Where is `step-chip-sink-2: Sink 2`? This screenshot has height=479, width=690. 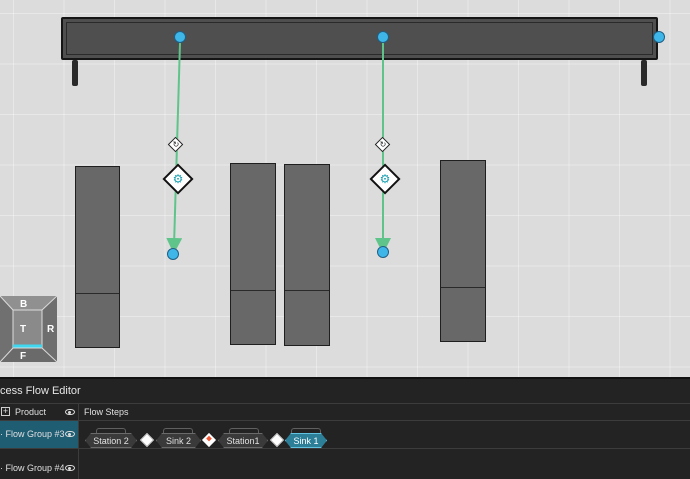
step-chip-sink-2: Sink 2 is located at coordinates (178, 440).